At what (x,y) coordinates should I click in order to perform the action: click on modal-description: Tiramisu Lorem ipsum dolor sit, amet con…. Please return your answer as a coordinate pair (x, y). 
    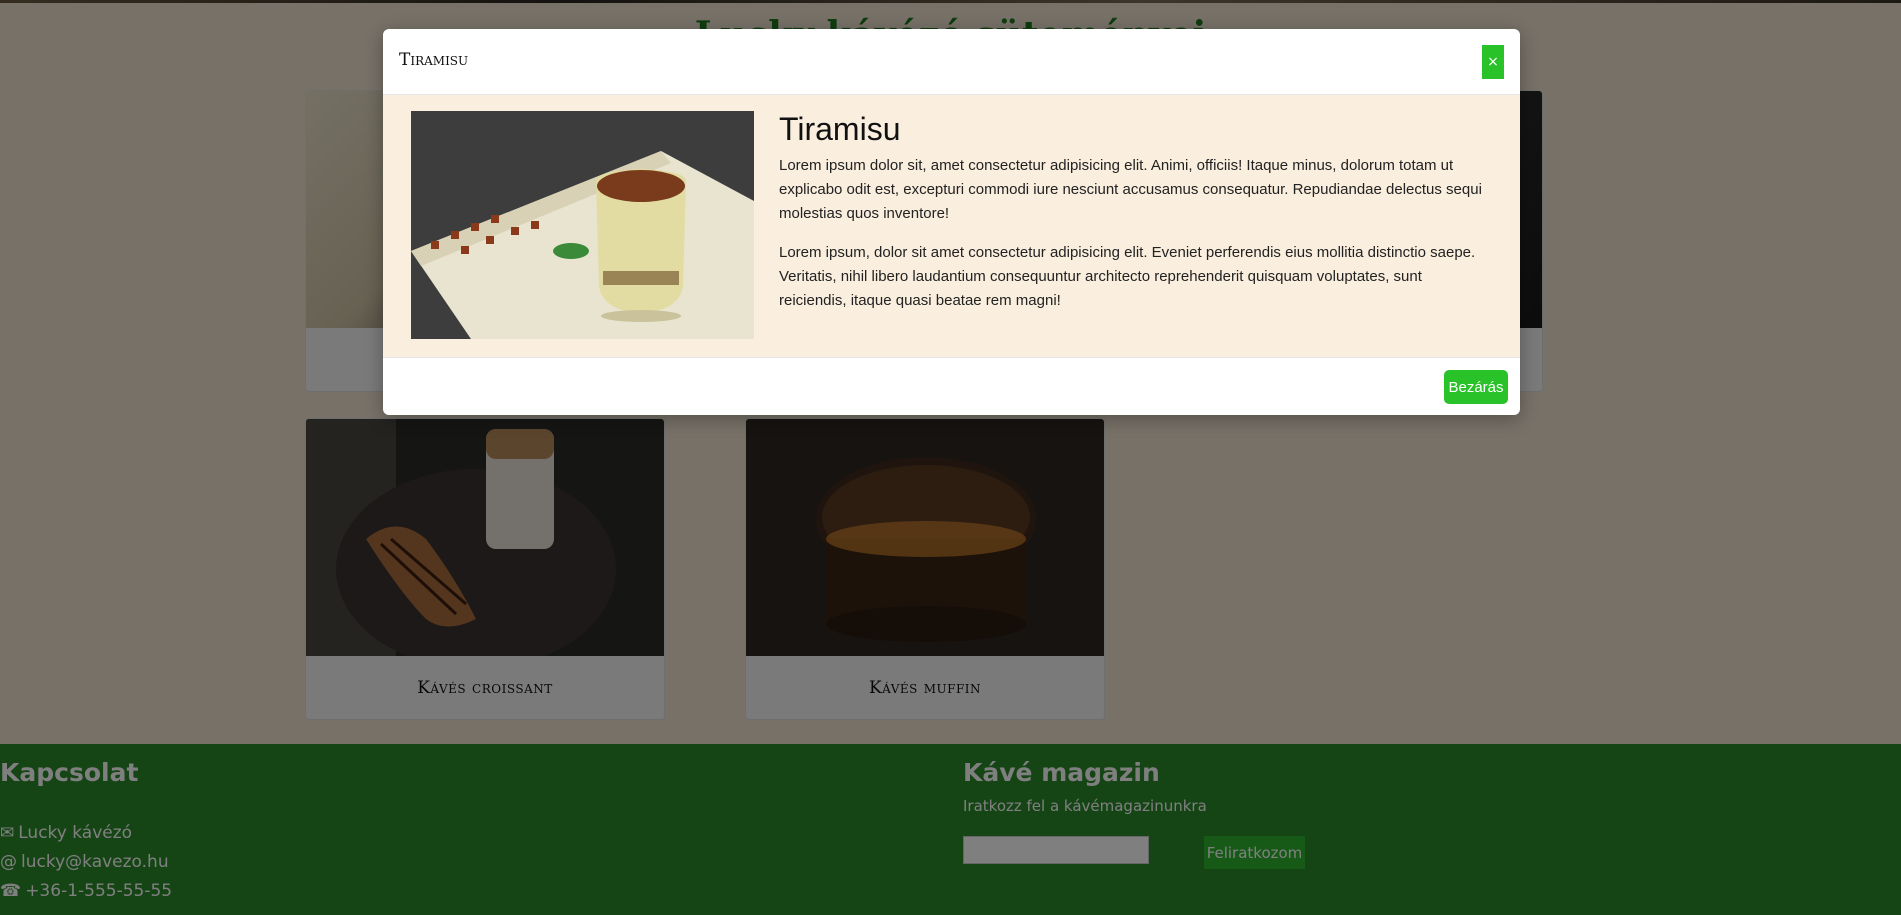
    Looking at the image, I should click on (1135, 219).